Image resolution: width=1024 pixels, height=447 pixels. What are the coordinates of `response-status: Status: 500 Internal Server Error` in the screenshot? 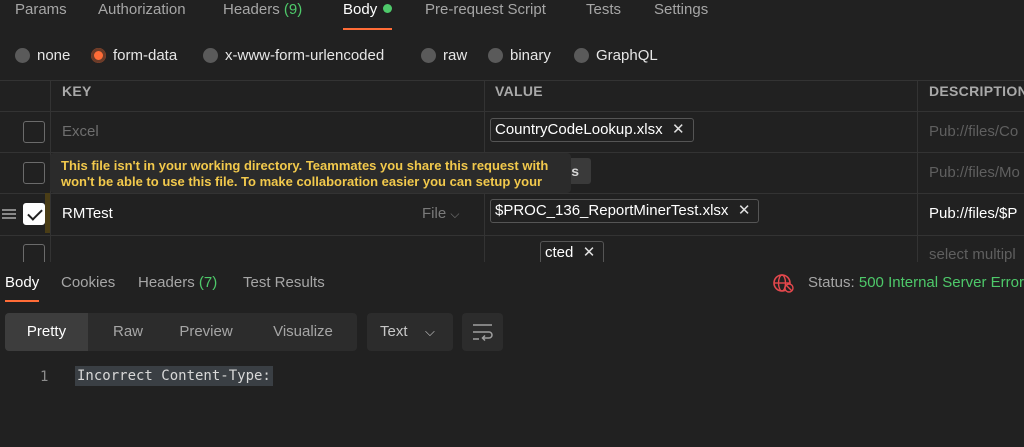 It's located at (916, 282).